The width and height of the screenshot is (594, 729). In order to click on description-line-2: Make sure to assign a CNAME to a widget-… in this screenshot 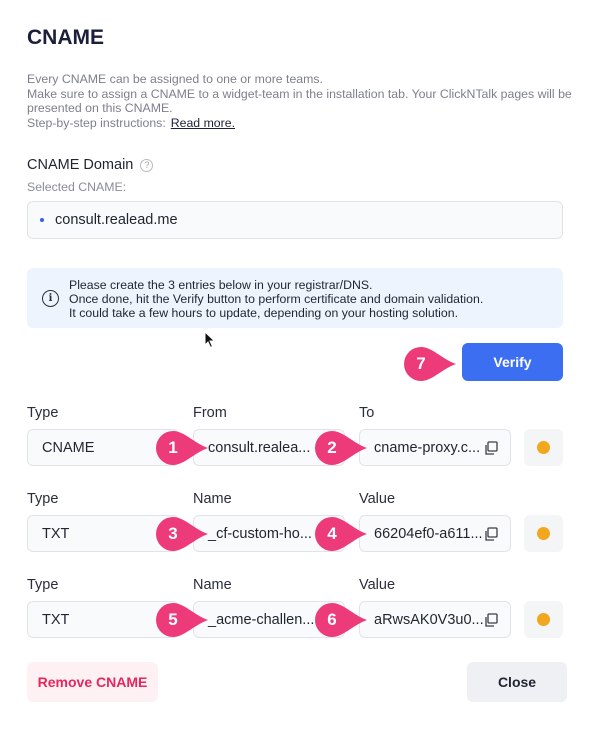, I will do `click(299, 101)`.